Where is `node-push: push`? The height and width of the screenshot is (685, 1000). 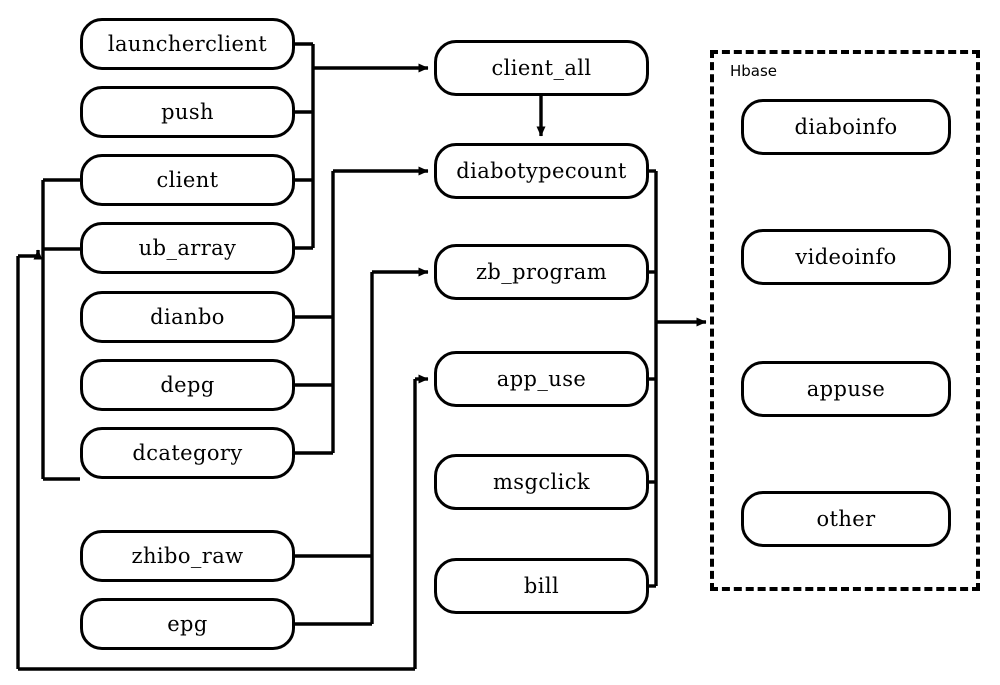
node-push: push is located at coordinates (187, 112).